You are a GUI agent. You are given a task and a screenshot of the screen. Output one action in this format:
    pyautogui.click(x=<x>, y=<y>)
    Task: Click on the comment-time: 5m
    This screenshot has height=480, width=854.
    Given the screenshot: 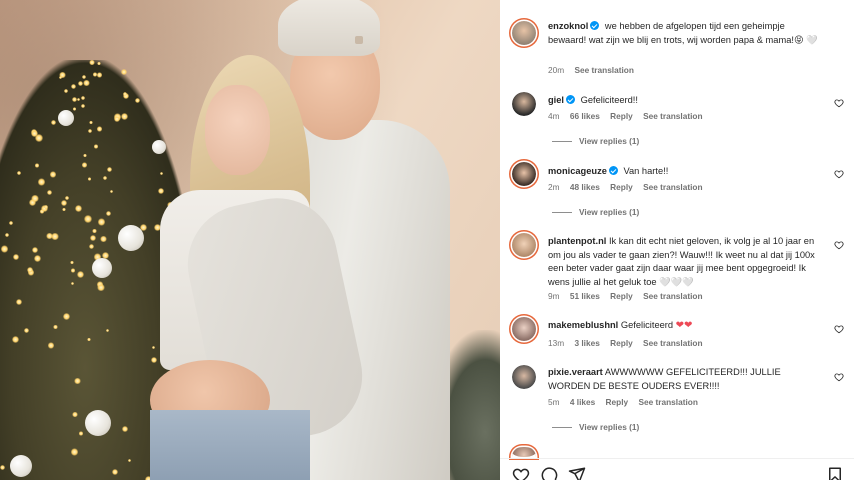 What is the action you would take?
    pyautogui.click(x=554, y=402)
    